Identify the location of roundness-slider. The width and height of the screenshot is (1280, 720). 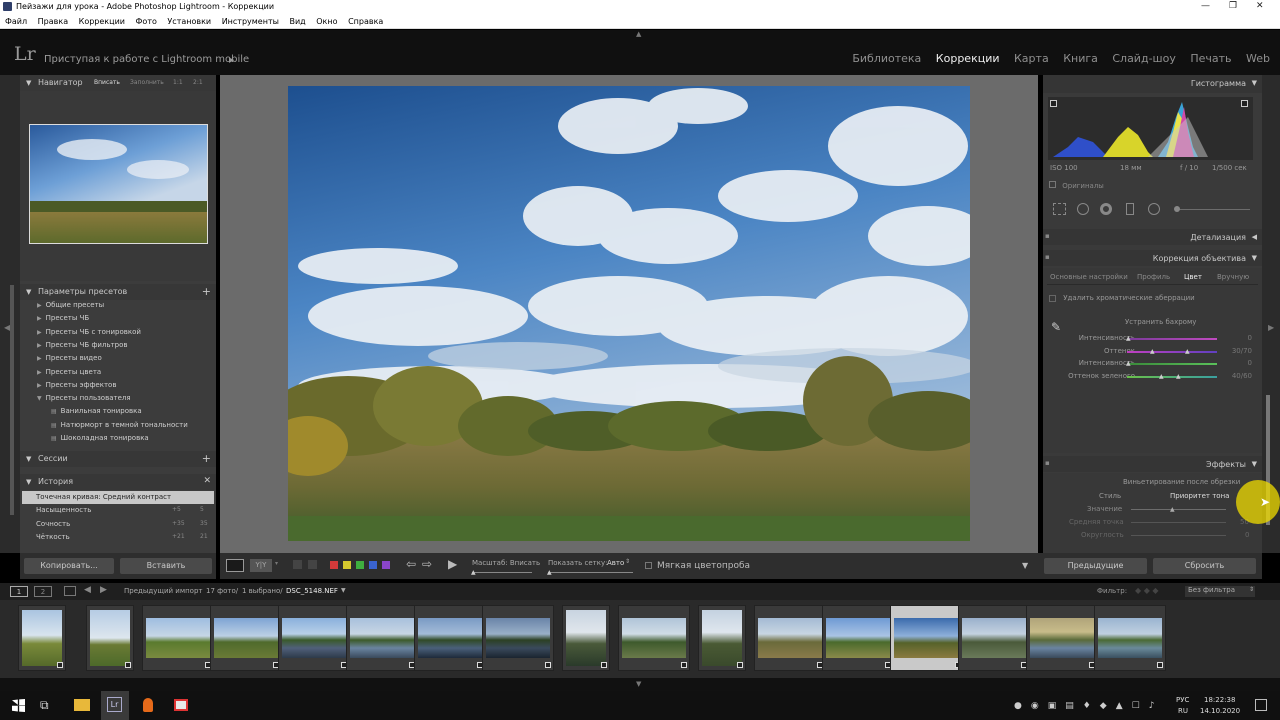
(1178, 535).